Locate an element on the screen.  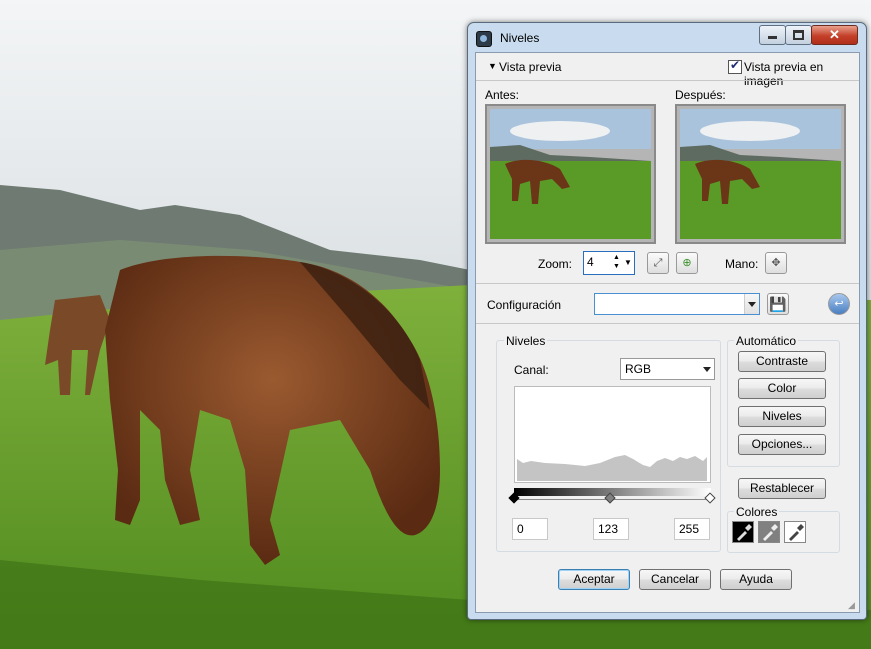
maximize-icon is located at coordinates (798, 35).